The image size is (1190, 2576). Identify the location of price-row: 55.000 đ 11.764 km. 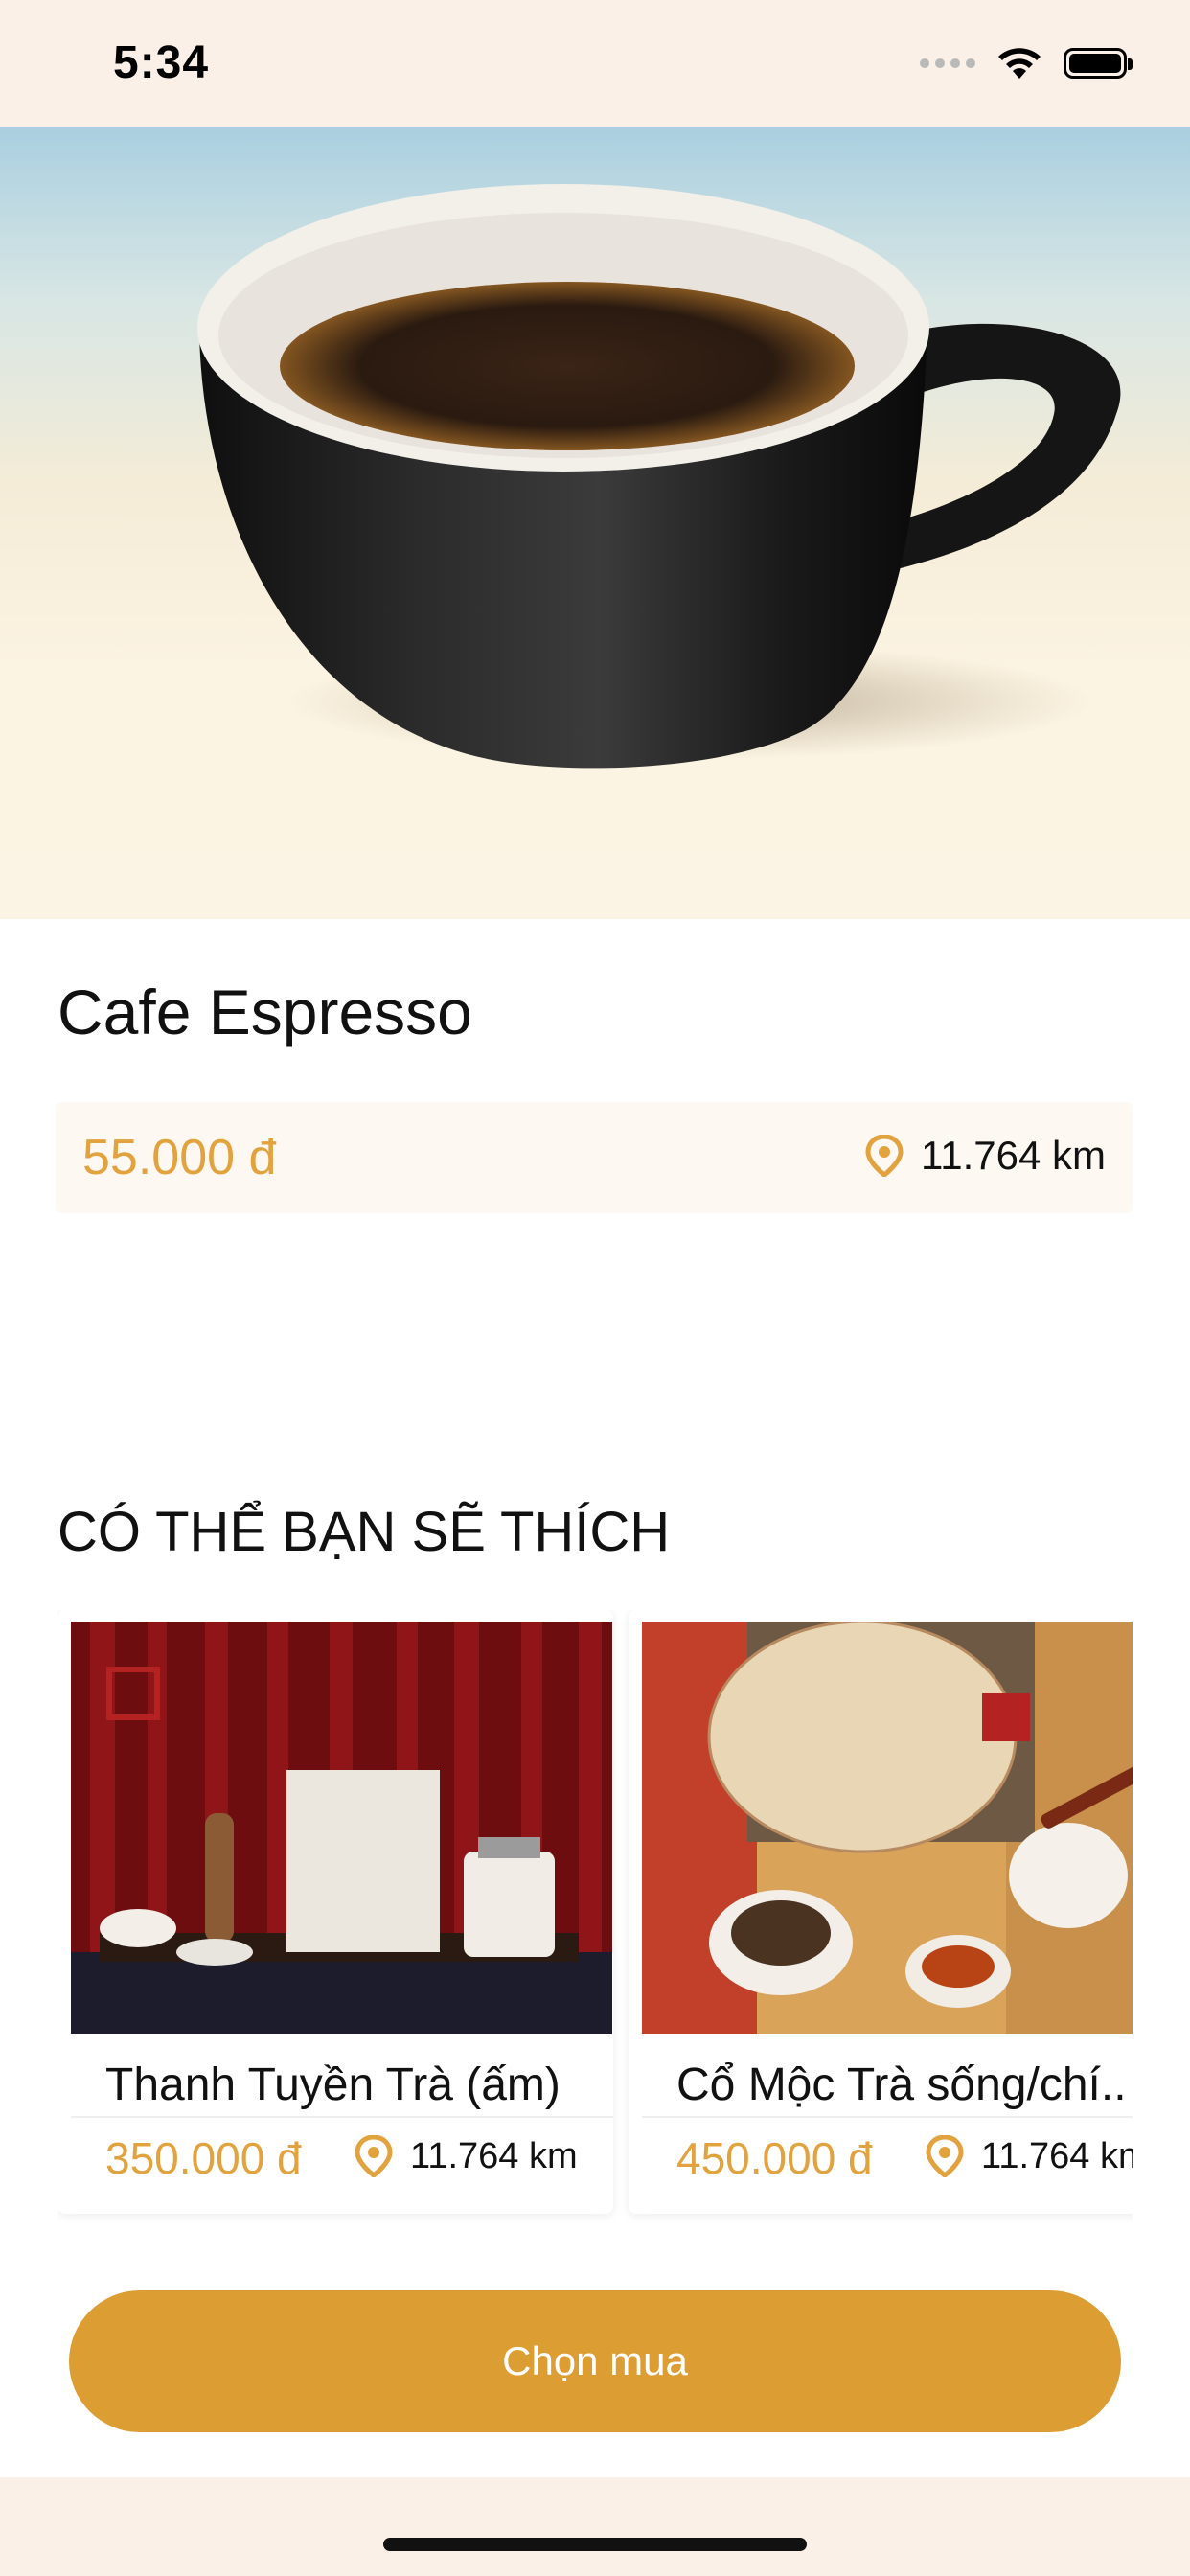
(594, 1157).